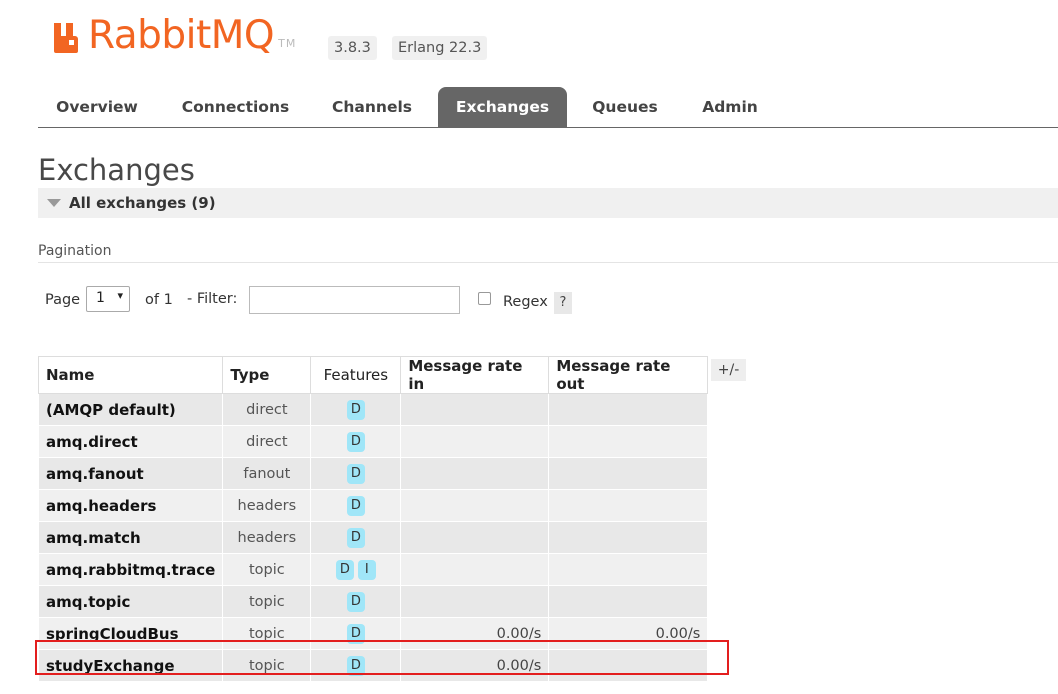 Image resolution: width=1058 pixels, height=694 pixels. I want to click on regex-checkbox, so click(484, 298).